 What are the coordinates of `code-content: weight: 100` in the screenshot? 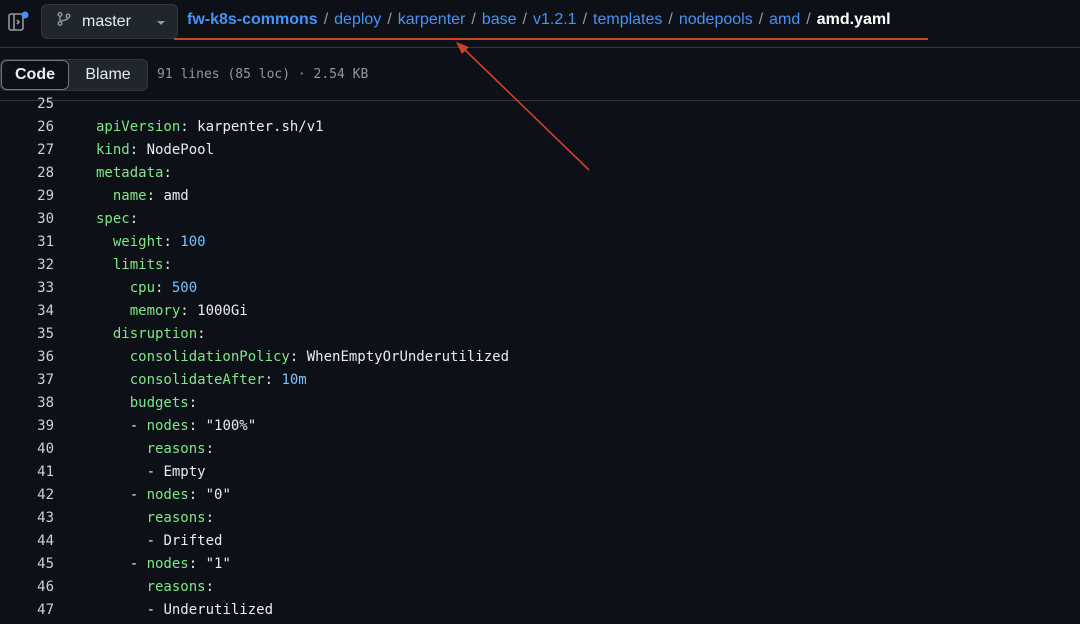 It's located at (151, 242).